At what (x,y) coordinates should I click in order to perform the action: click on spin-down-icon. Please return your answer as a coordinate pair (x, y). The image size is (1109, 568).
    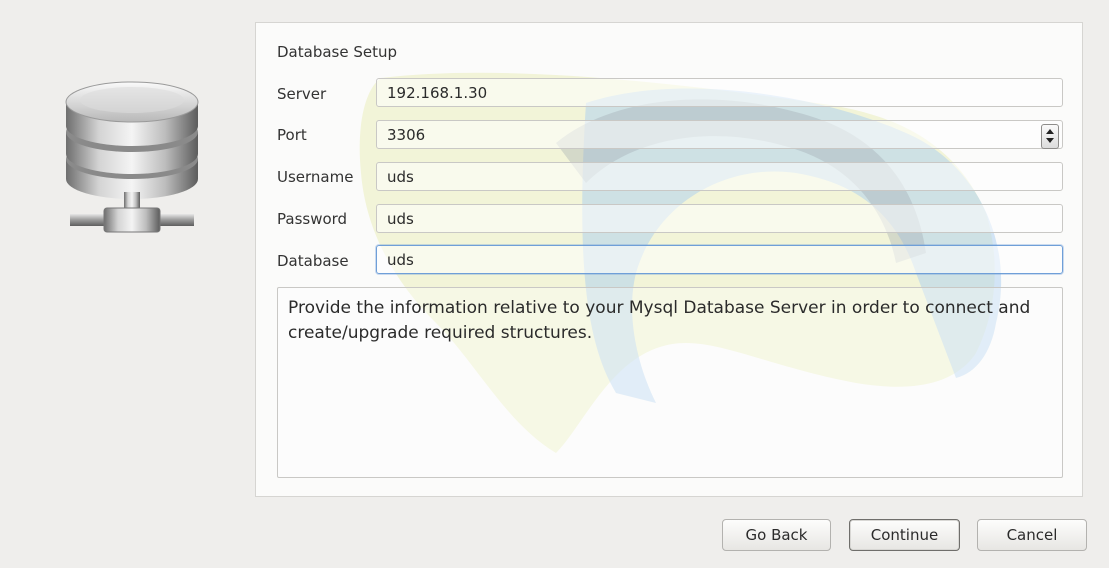
    Looking at the image, I should click on (1050, 140).